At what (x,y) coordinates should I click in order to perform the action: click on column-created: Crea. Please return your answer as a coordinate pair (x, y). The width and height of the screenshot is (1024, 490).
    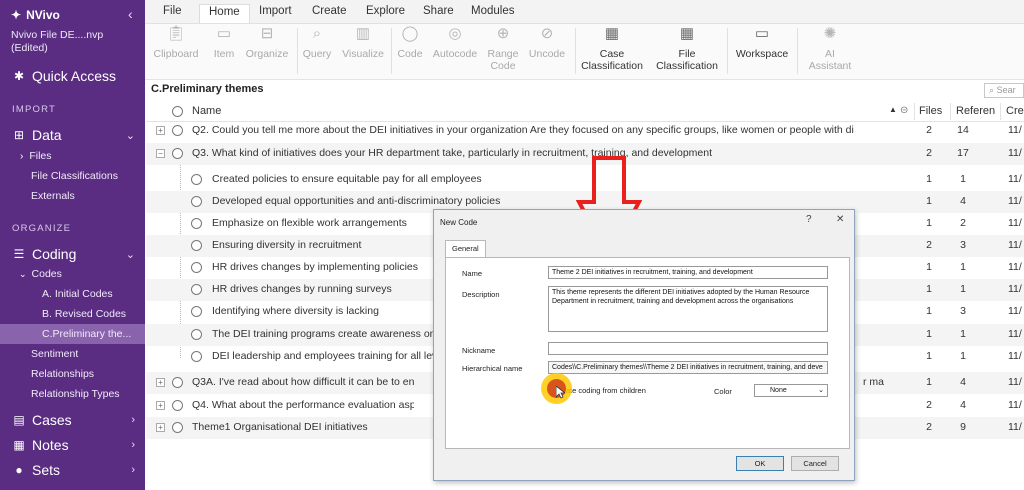
    Looking at the image, I should click on (1015, 111).